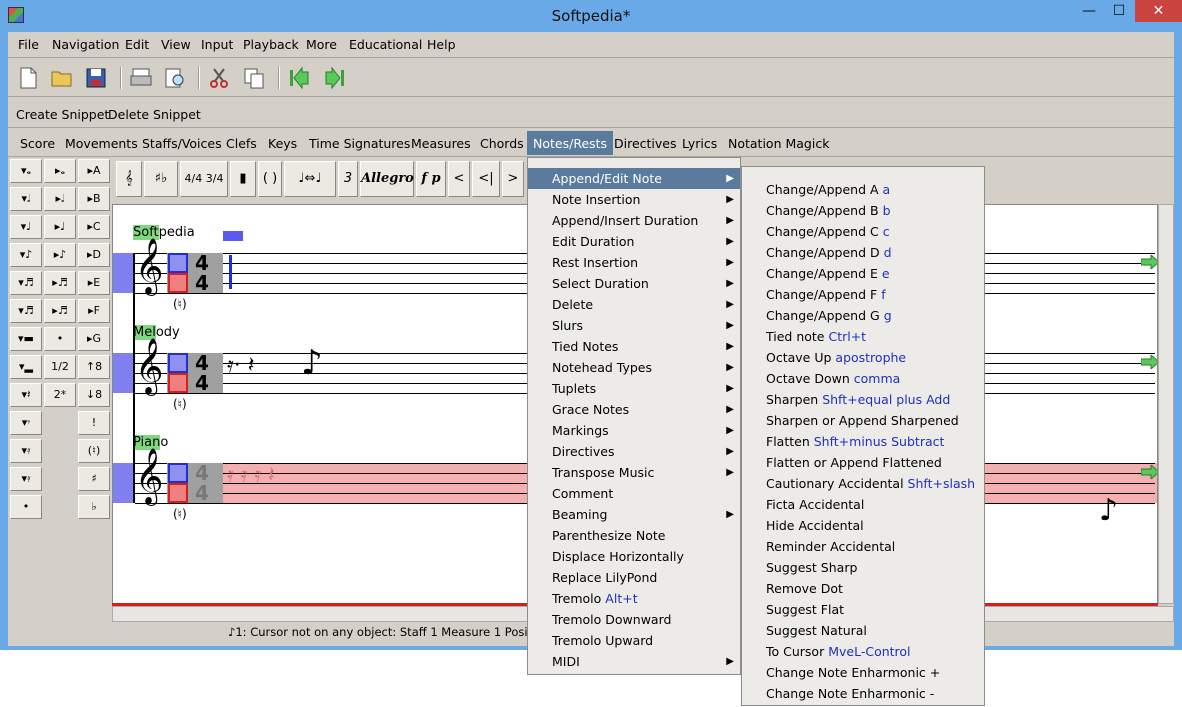  What do you see at coordinates (161, 179) in the screenshot?
I see `key-signature-icon: ♯♭` at bounding box center [161, 179].